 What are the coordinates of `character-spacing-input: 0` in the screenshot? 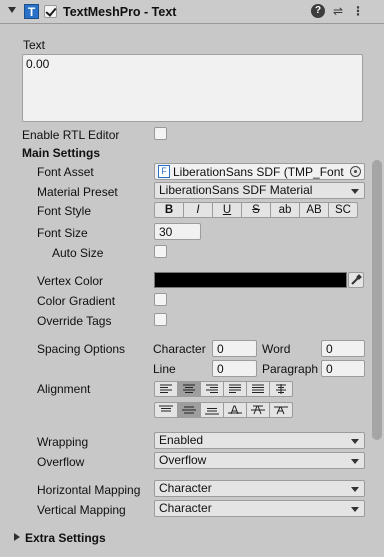 It's located at (234, 348).